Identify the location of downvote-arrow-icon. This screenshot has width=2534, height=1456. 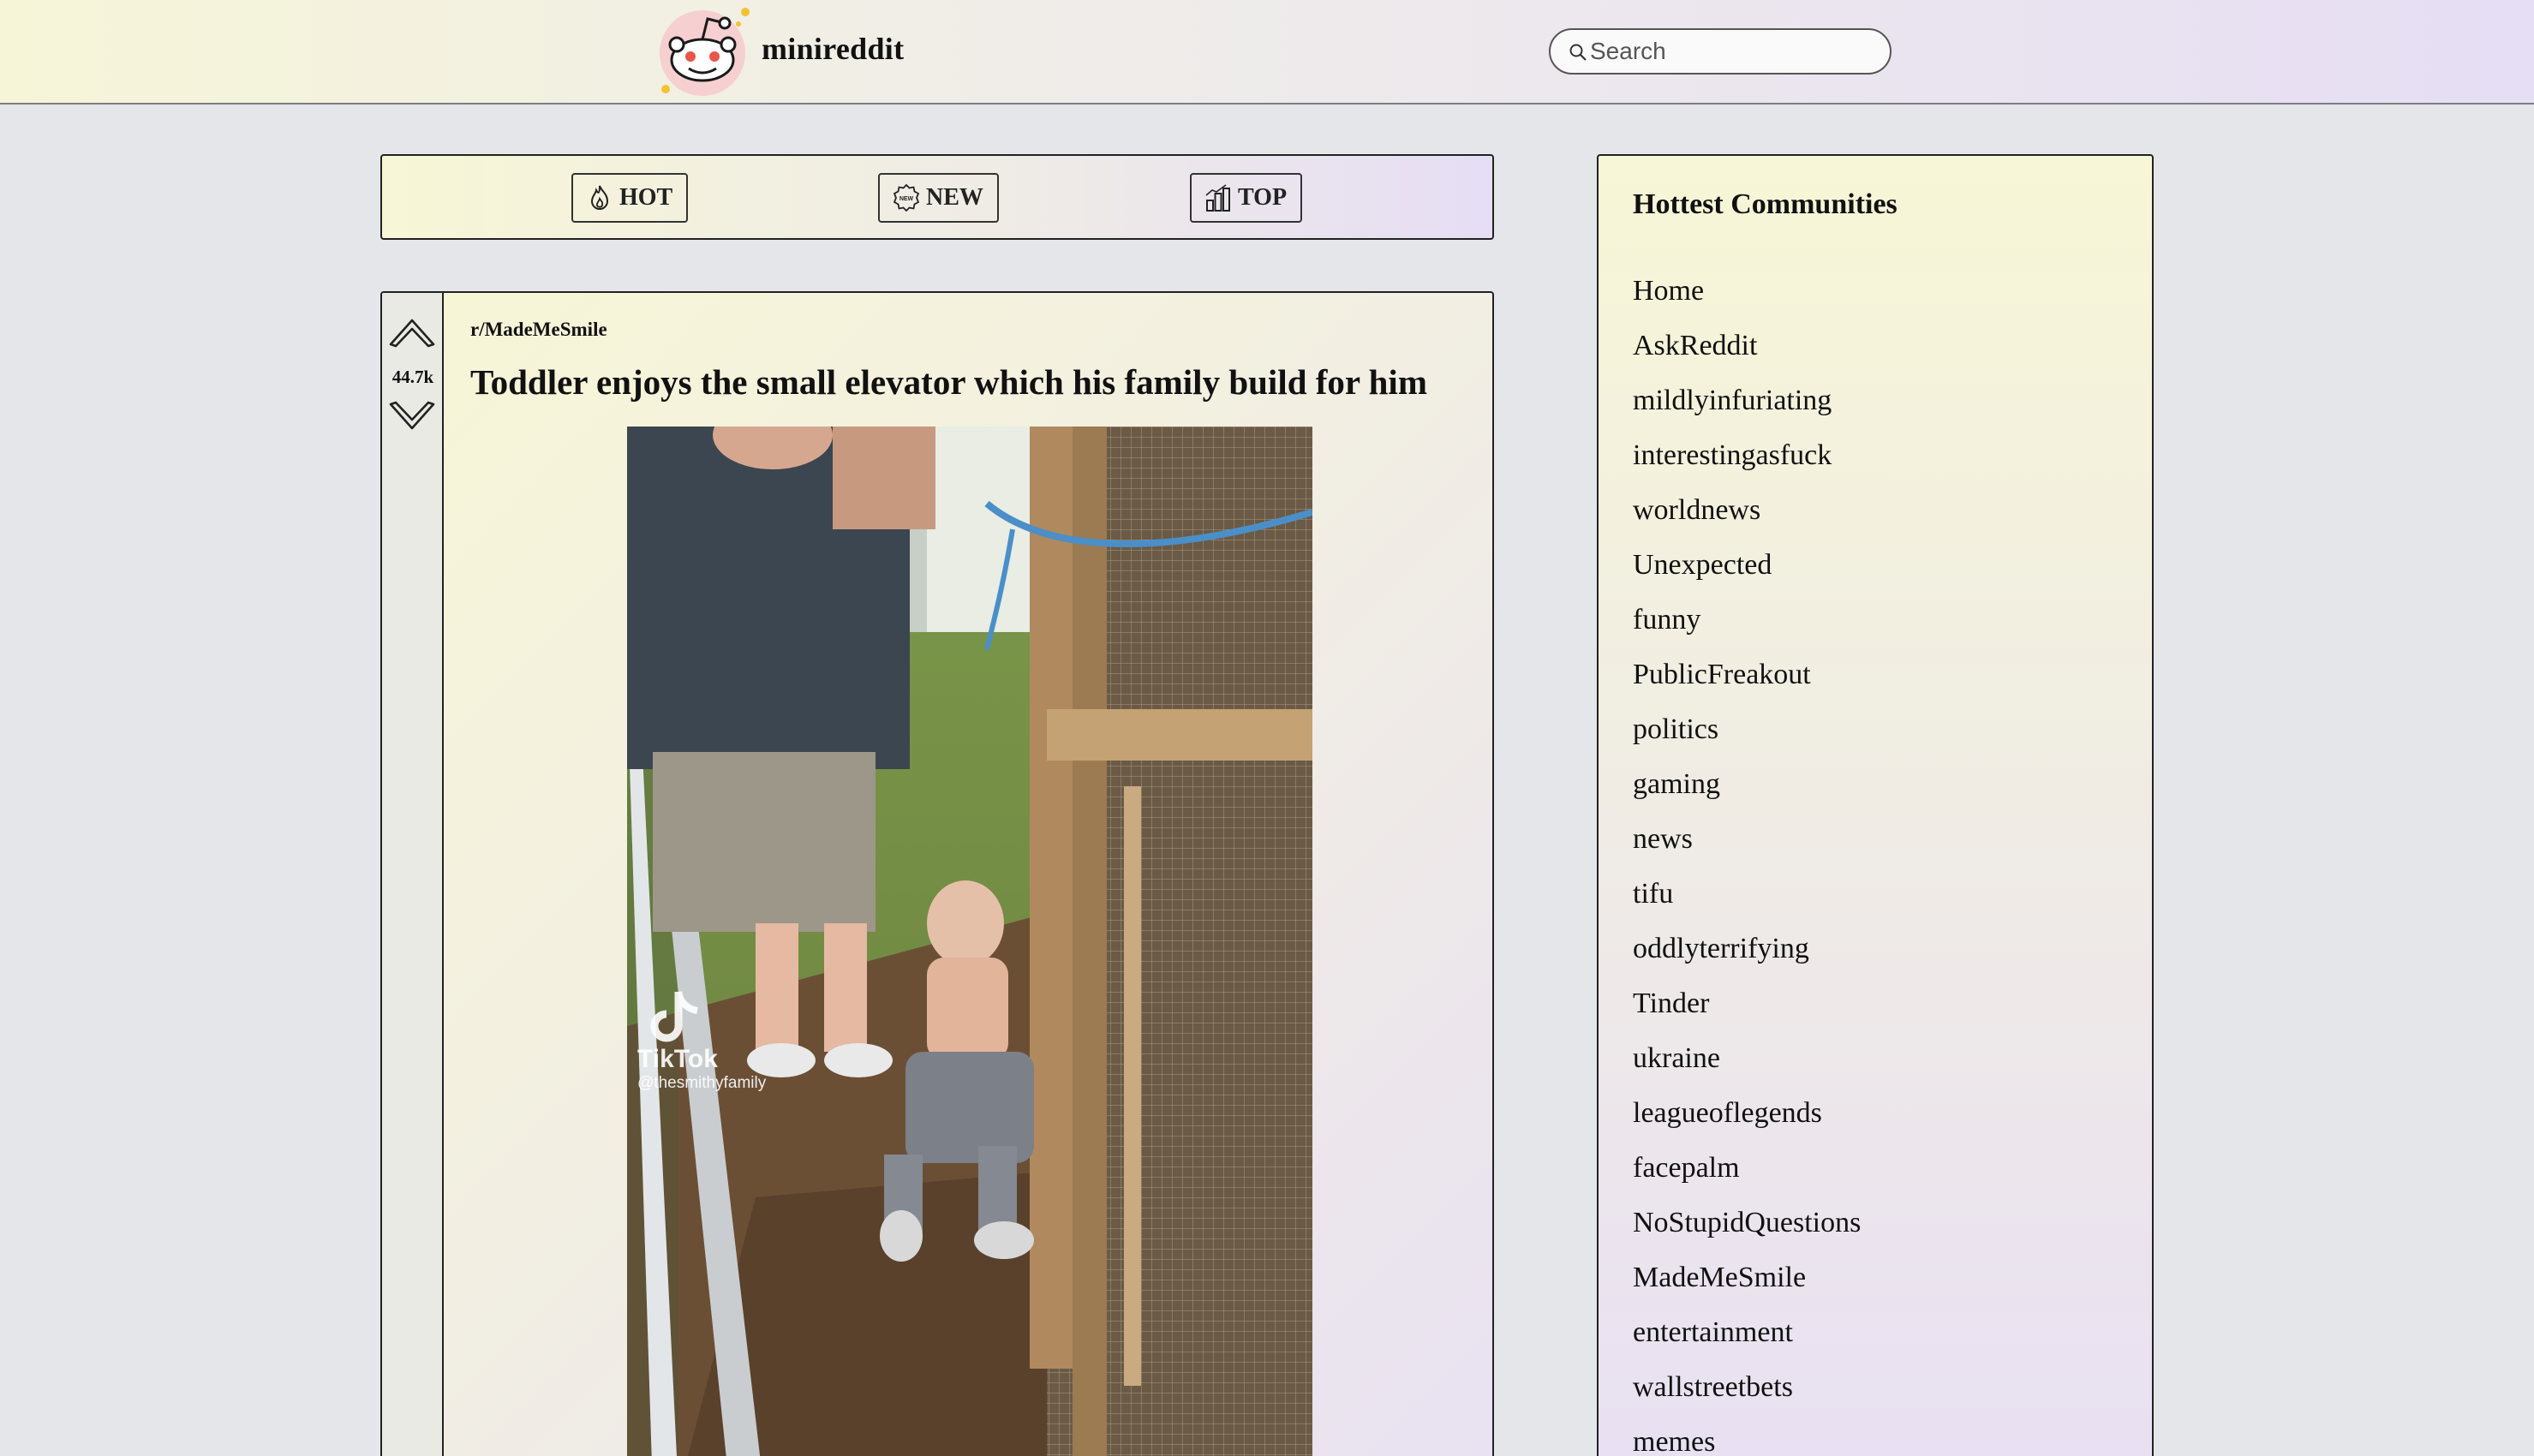
(412, 416).